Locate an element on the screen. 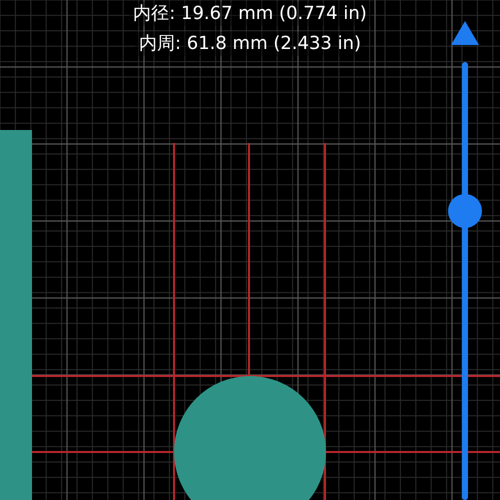 Image resolution: width=500 pixels, height=500 pixels. measurement-text: 内径: 19.67 mm (0.774 in) is located at coordinates (250, 14).